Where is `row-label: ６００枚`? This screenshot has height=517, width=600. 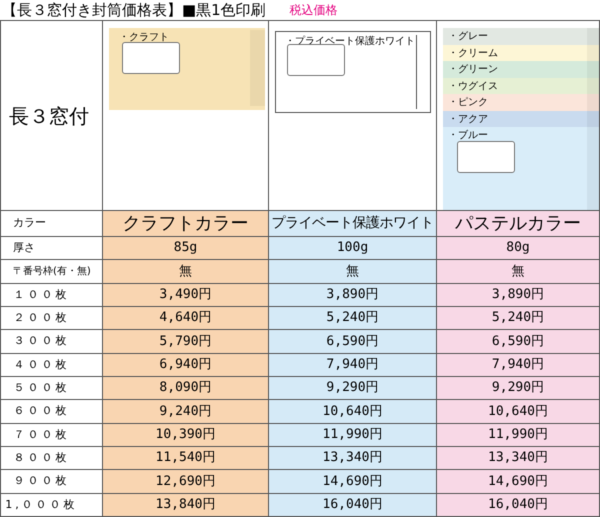 row-label: ６００枚 is located at coordinates (42, 411).